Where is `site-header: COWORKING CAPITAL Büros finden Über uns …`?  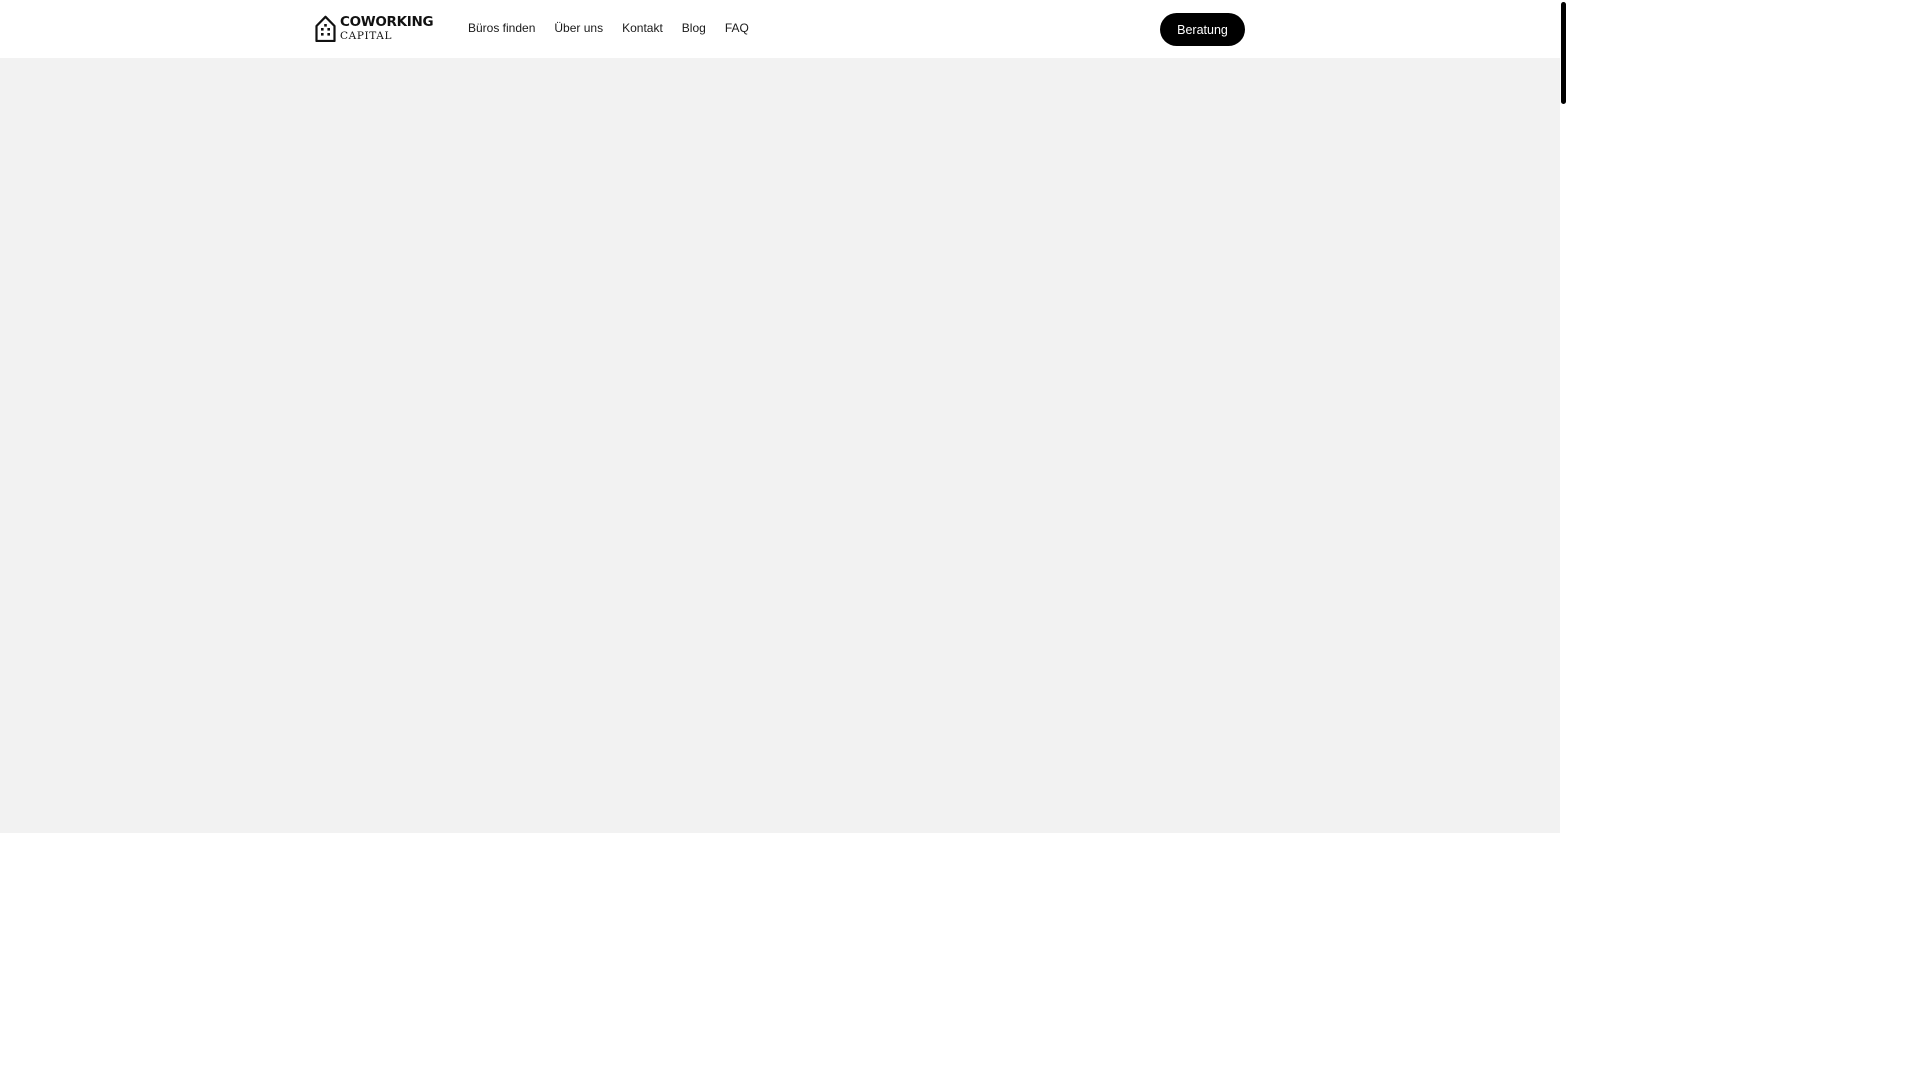 site-header: COWORKING CAPITAL Büros finden Über uns … is located at coordinates (780, 29).